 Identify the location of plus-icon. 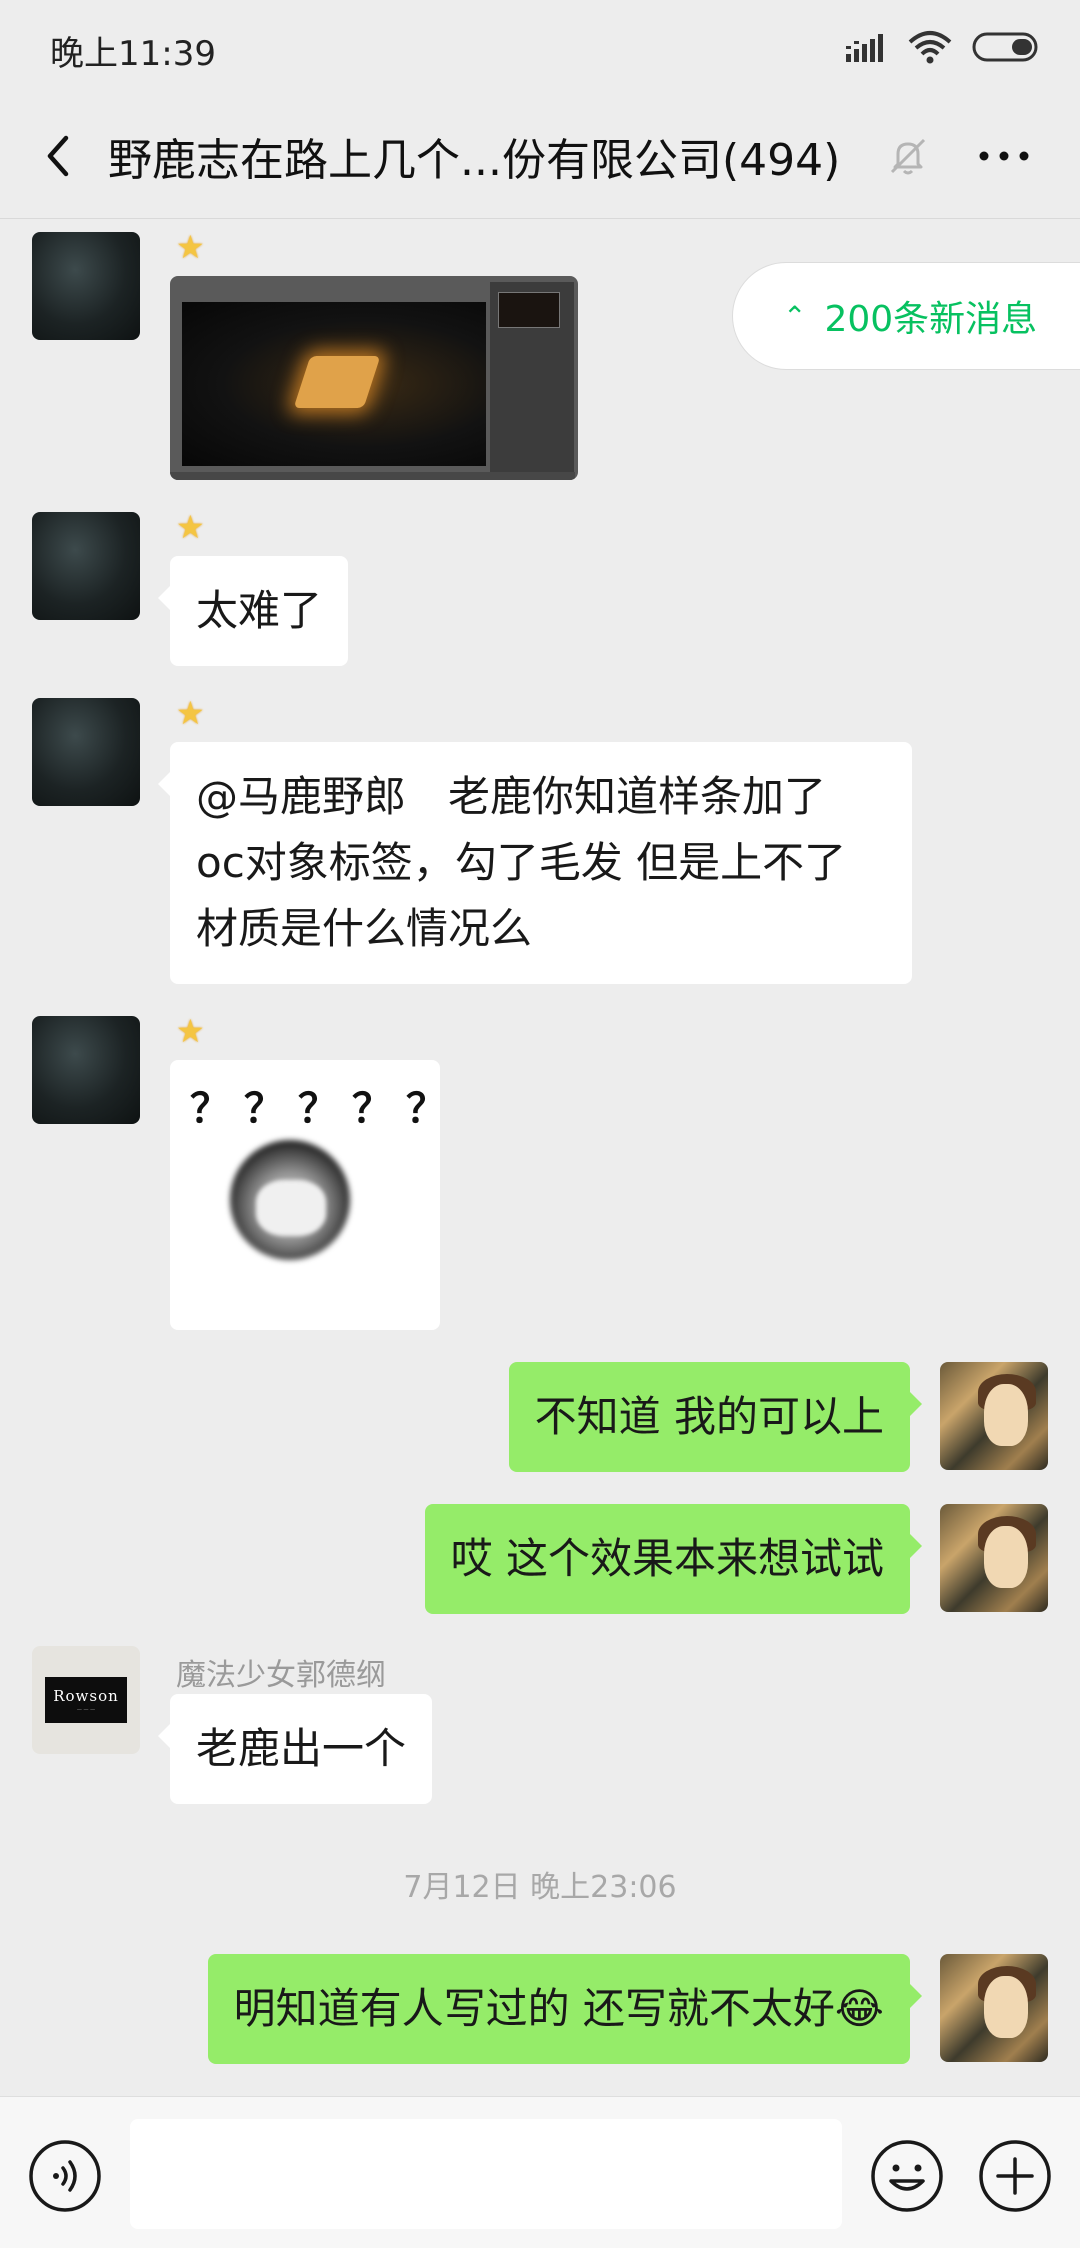
(1015, 2176).